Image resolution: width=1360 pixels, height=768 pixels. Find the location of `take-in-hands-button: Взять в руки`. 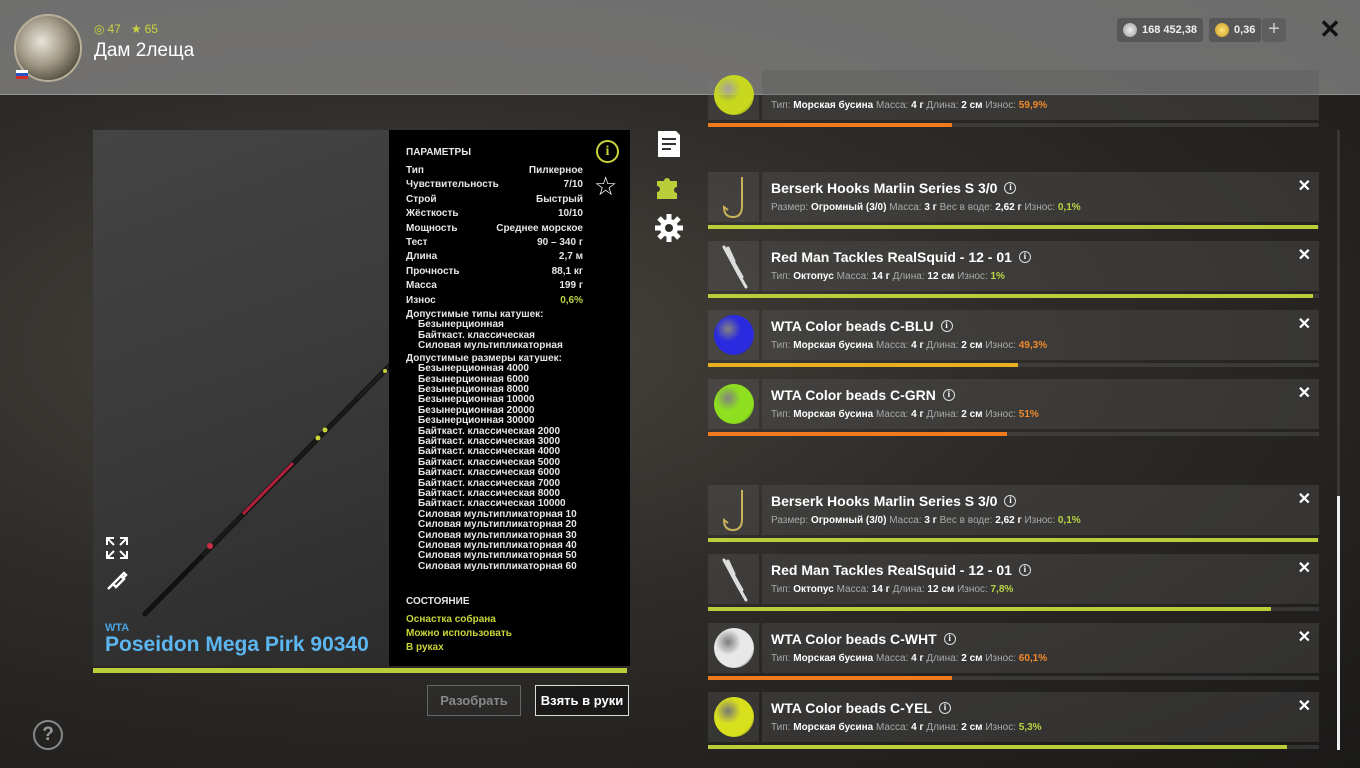

take-in-hands-button: Взять в руки is located at coordinates (582, 700).